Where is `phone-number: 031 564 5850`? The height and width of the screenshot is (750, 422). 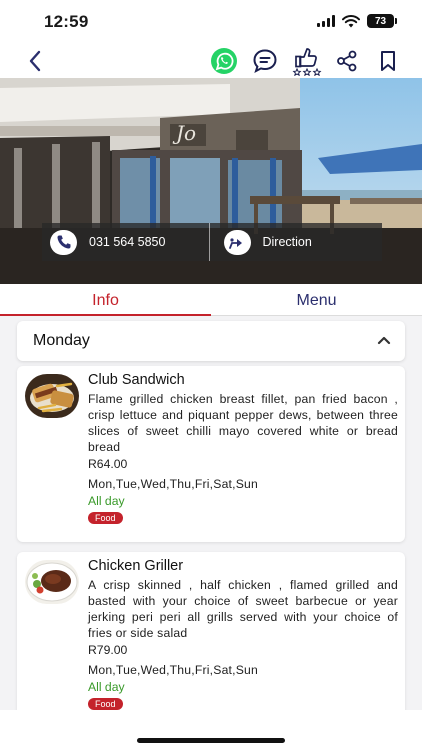 phone-number: 031 564 5850 is located at coordinates (127, 242).